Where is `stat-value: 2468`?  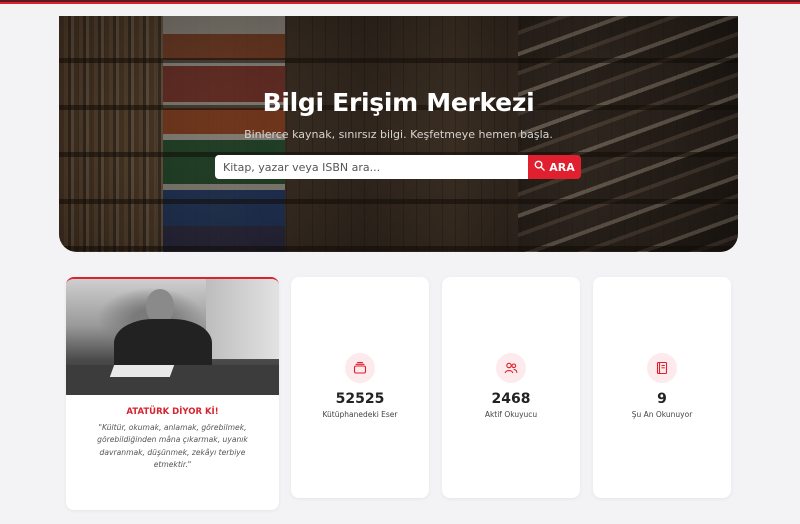 stat-value: 2468 is located at coordinates (511, 399).